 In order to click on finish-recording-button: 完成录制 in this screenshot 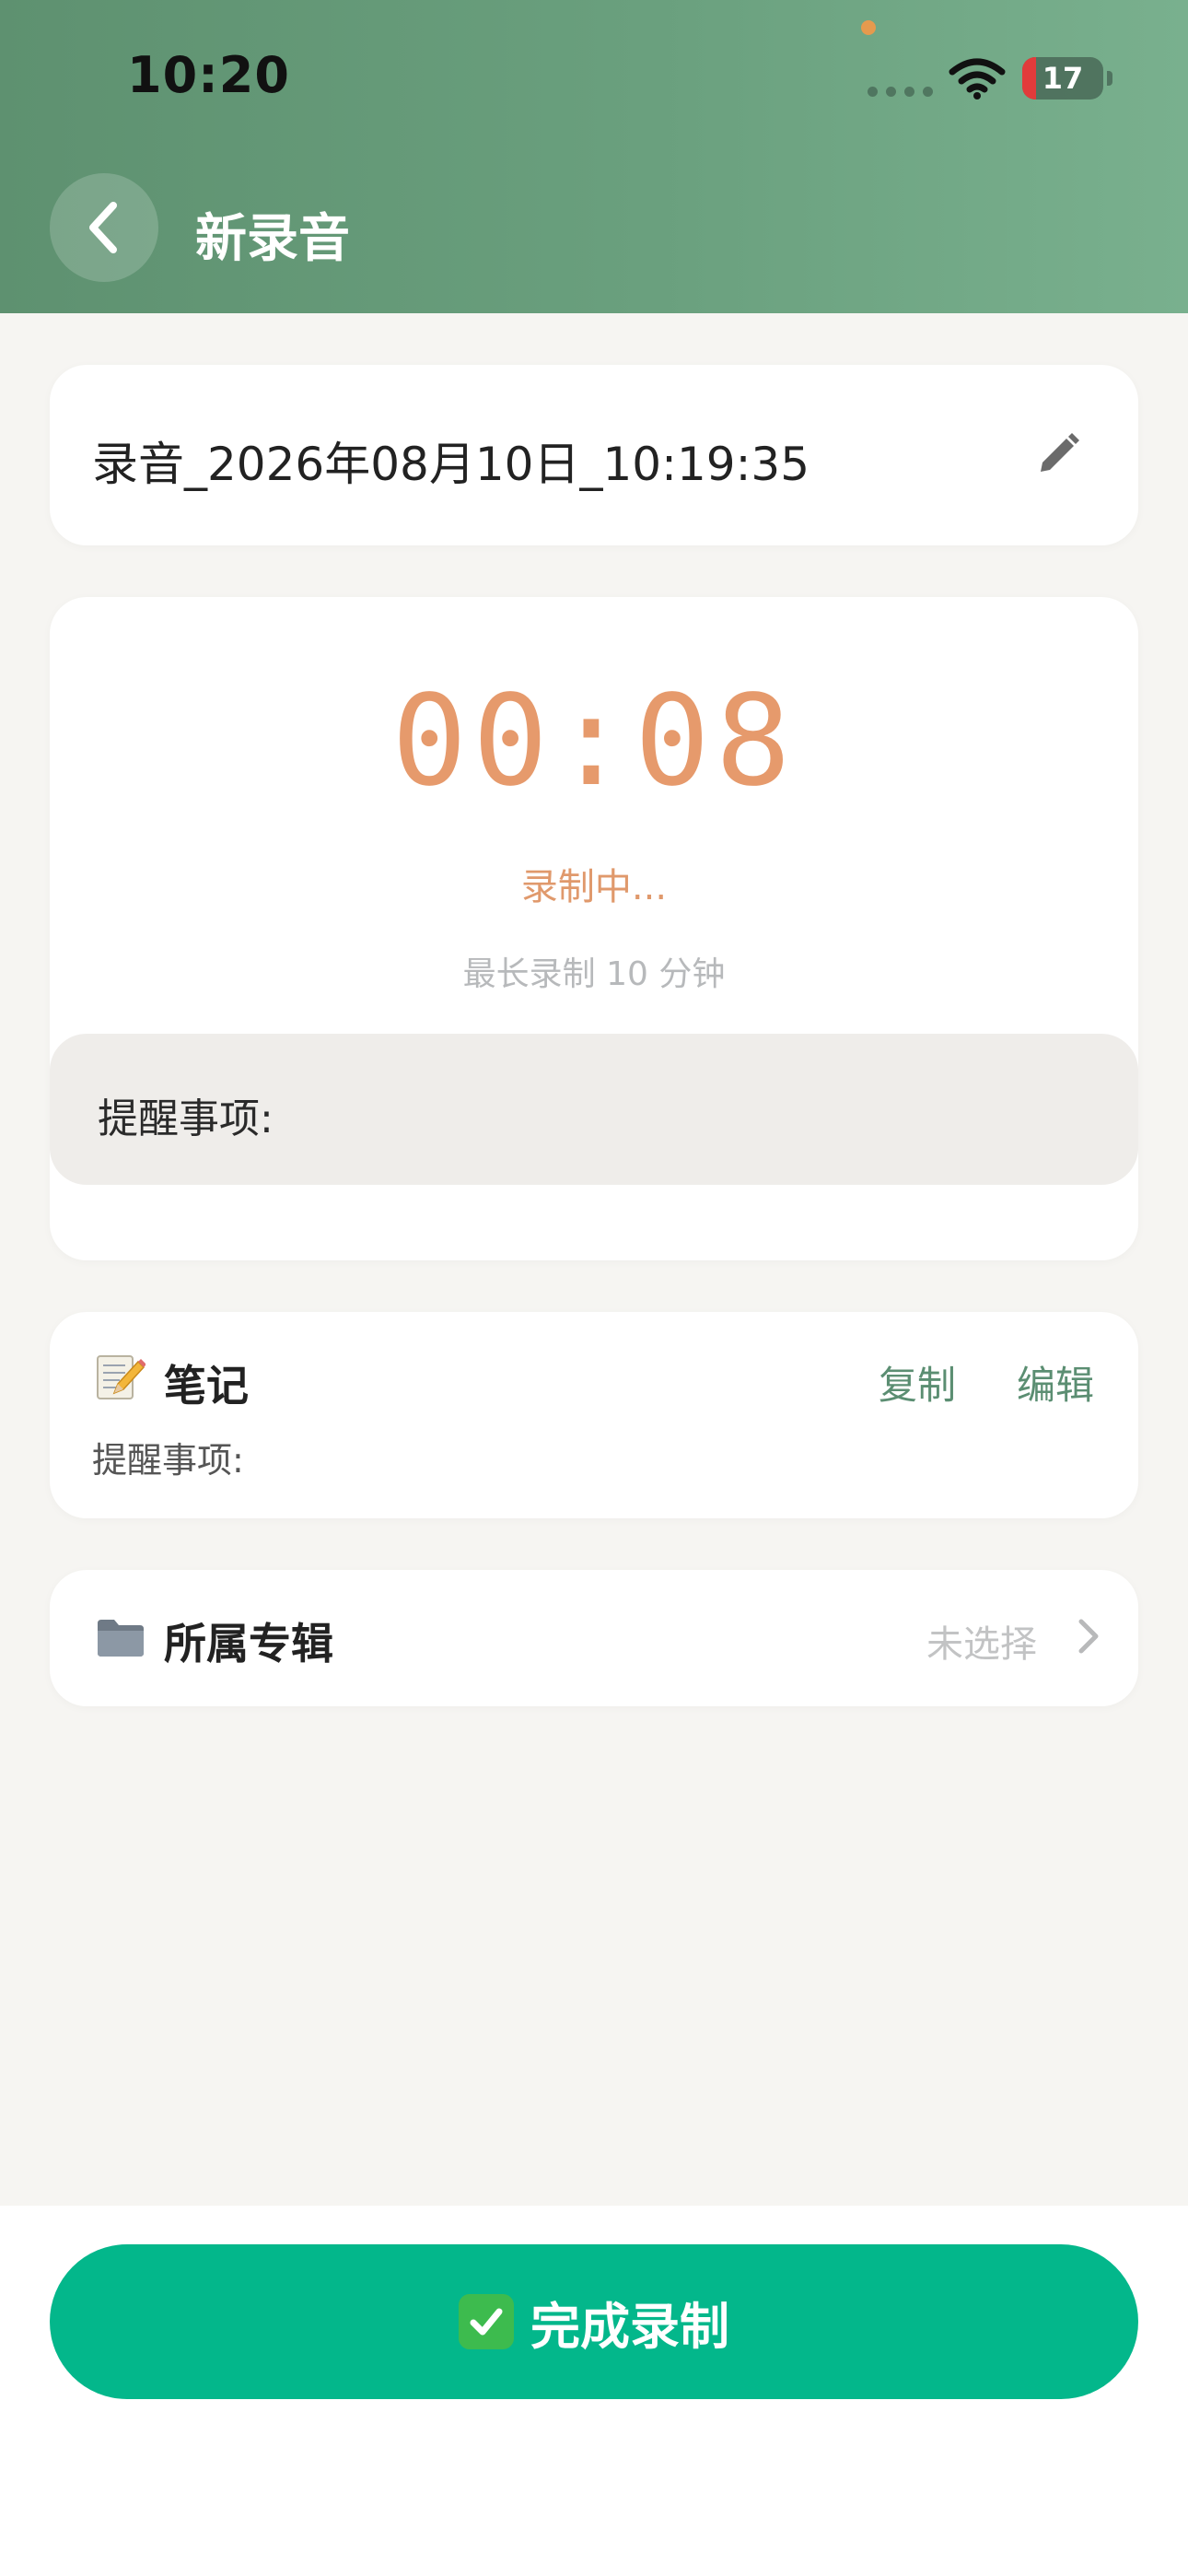, I will do `click(594, 2321)`.